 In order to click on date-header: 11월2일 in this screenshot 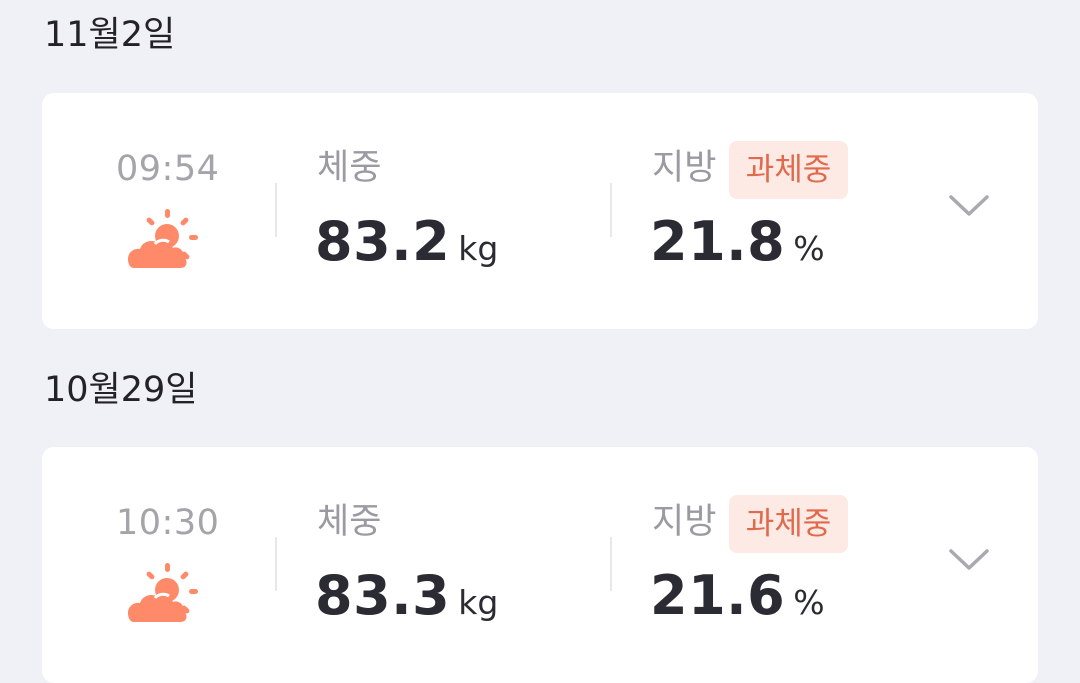, I will do `click(110, 35)`.